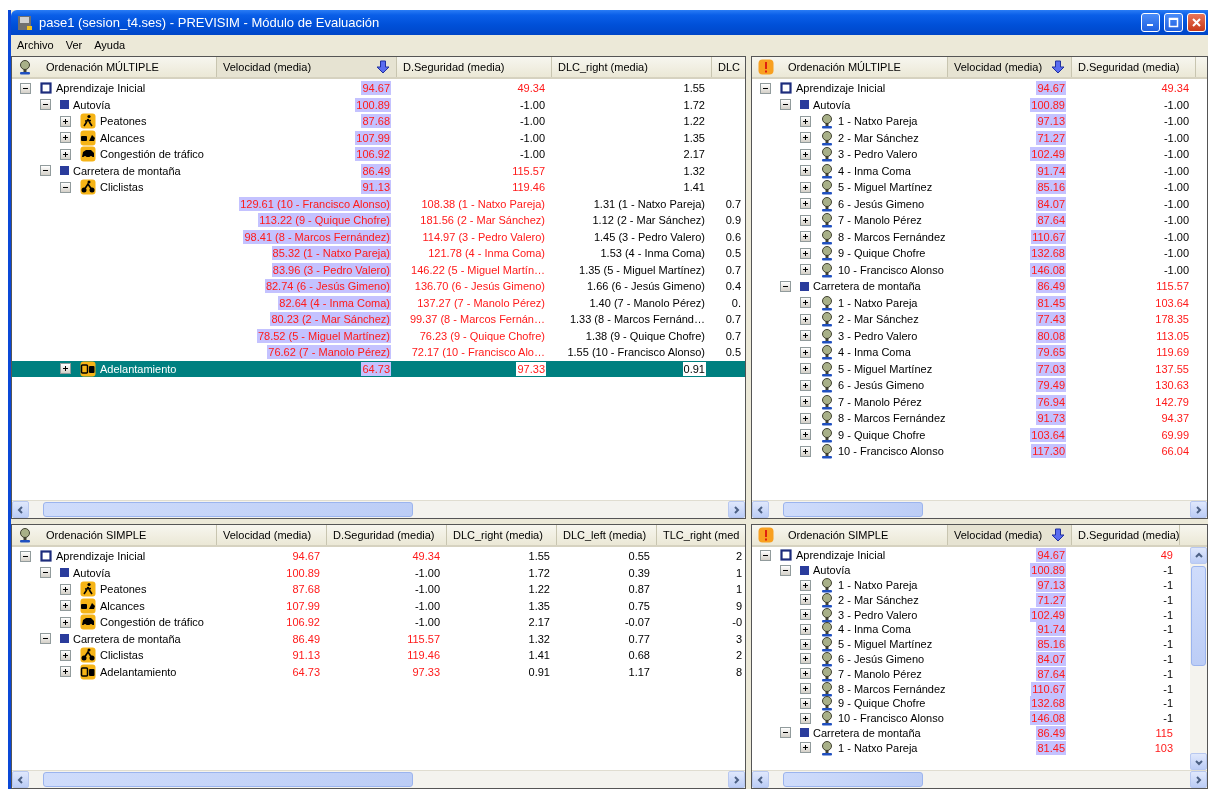 The height and width of the screenshot is (789, 1208). What do you see at coordinates (701, 535) in the screenshot?
I see `column-header: TLC_right (med` at bounding box center [701, 535].